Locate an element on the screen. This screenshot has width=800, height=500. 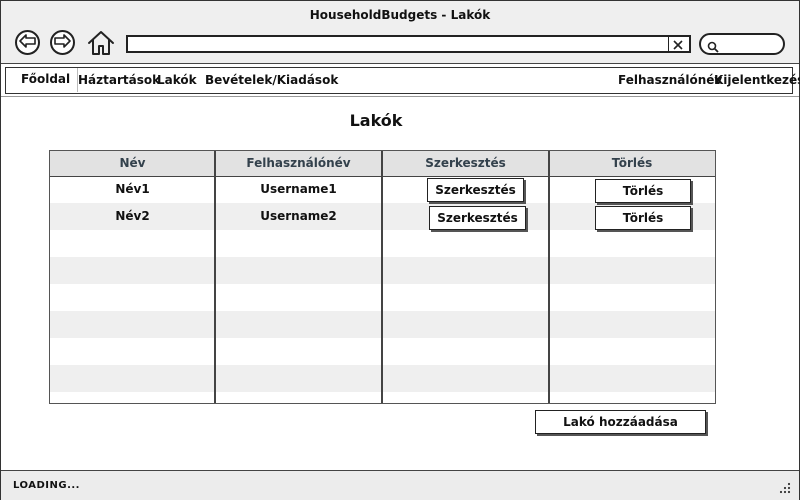
forward-button is located at coordinates (62, 42).